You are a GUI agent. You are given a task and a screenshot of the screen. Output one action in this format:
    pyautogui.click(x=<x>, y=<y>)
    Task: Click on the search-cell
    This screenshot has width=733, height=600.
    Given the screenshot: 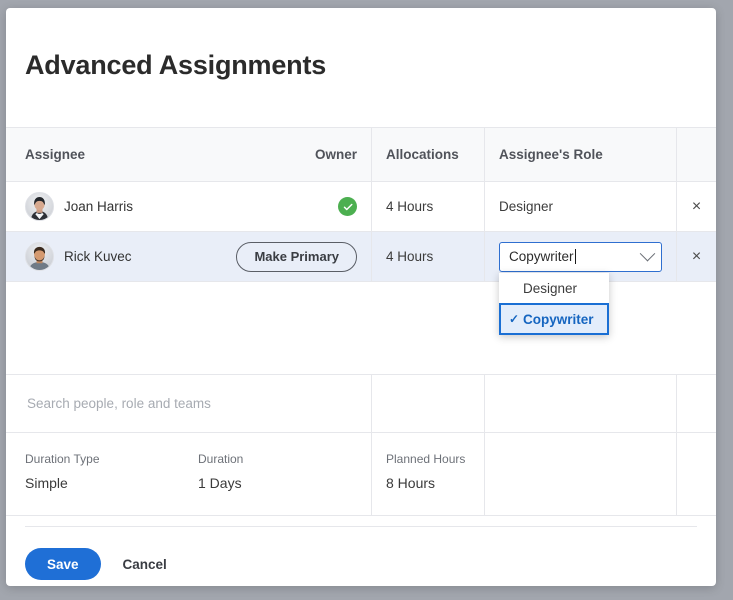 What is the action you would take?
    pyautogui.click(x=189, y=403)
    